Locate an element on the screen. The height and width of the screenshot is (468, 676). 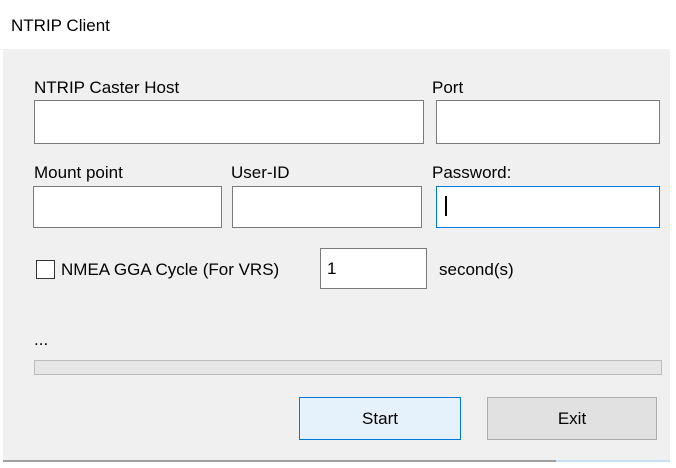
window-bottom-border is located at coordinates (279, 461).